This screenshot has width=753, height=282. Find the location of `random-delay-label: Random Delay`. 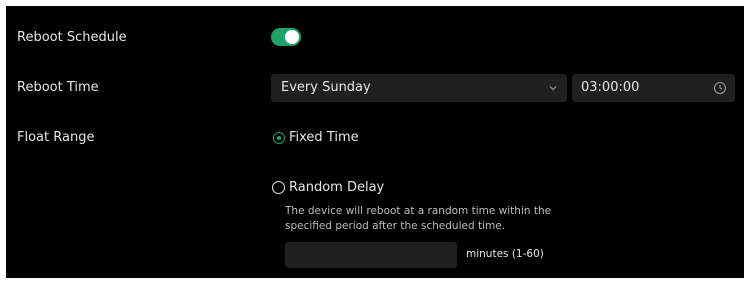

random-delay-label: Random Delay is located at coordinates (337, 187).